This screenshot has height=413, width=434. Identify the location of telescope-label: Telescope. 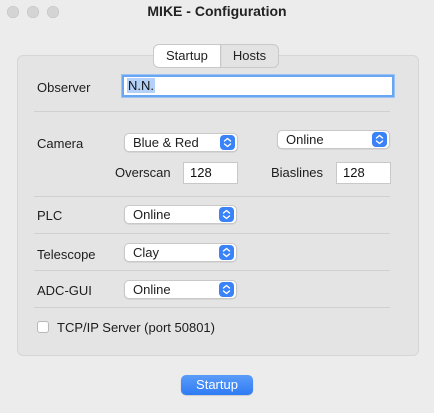
(66, 254).